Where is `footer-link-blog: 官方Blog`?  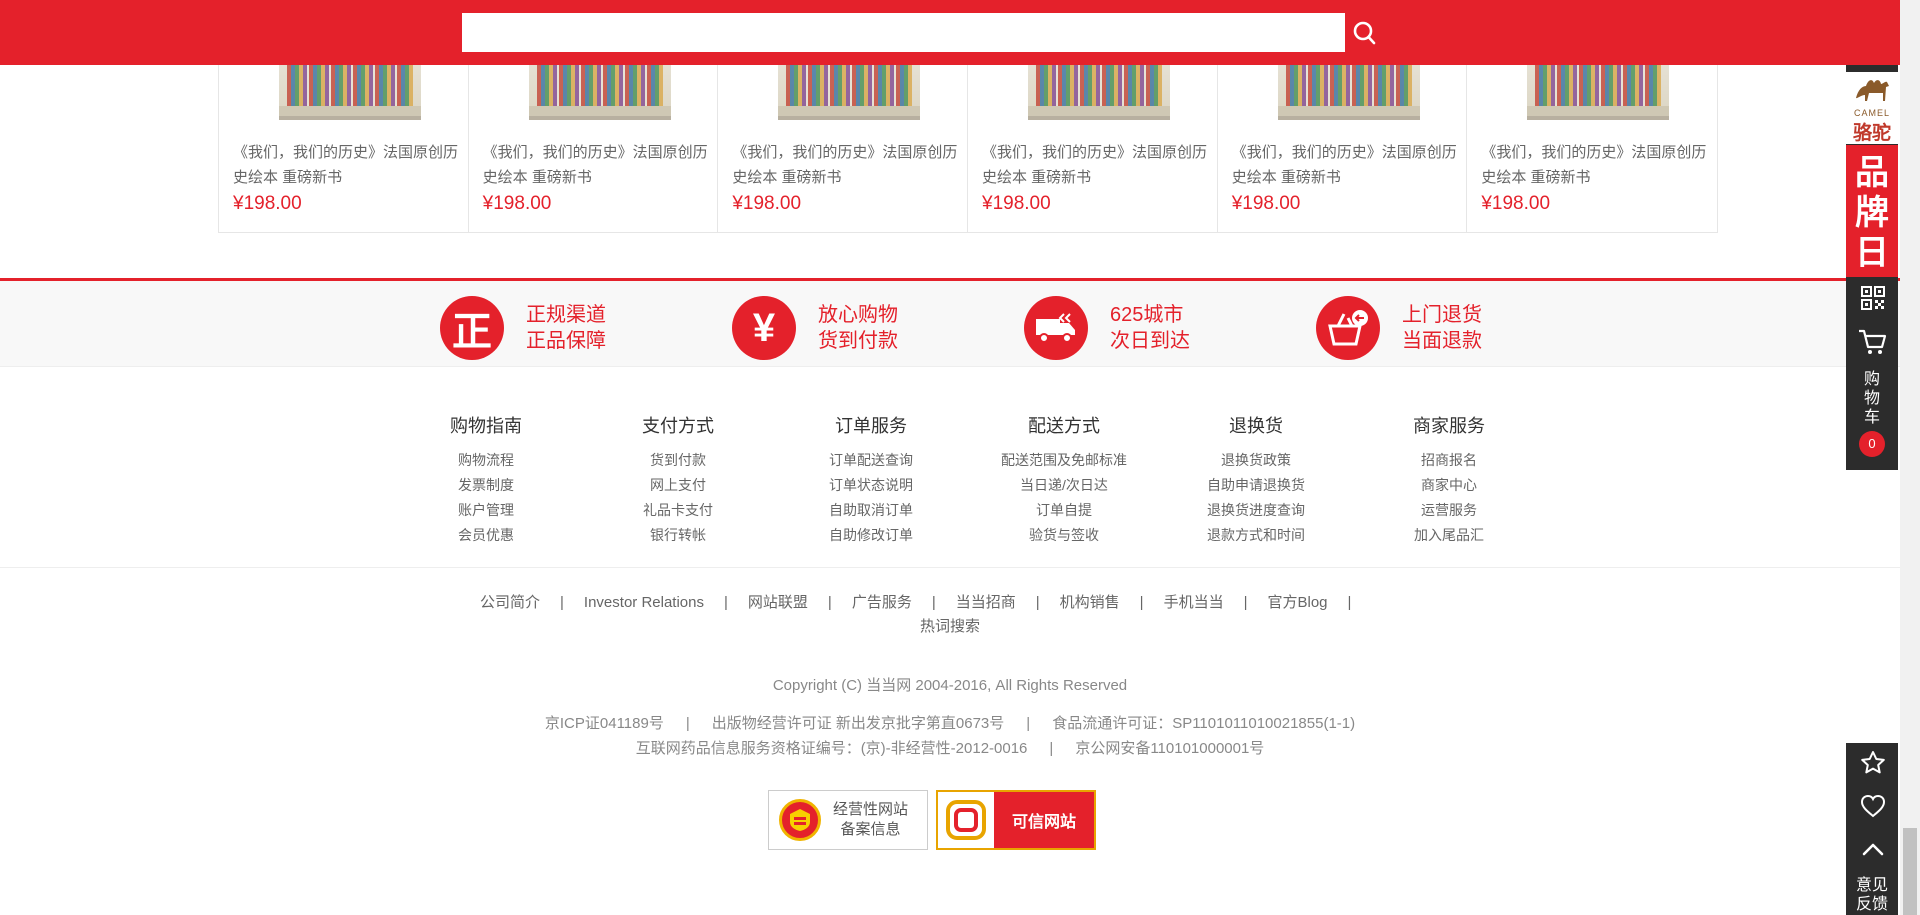
footer-link-blog: 官方Blog is located at coordinates (1298, 602).